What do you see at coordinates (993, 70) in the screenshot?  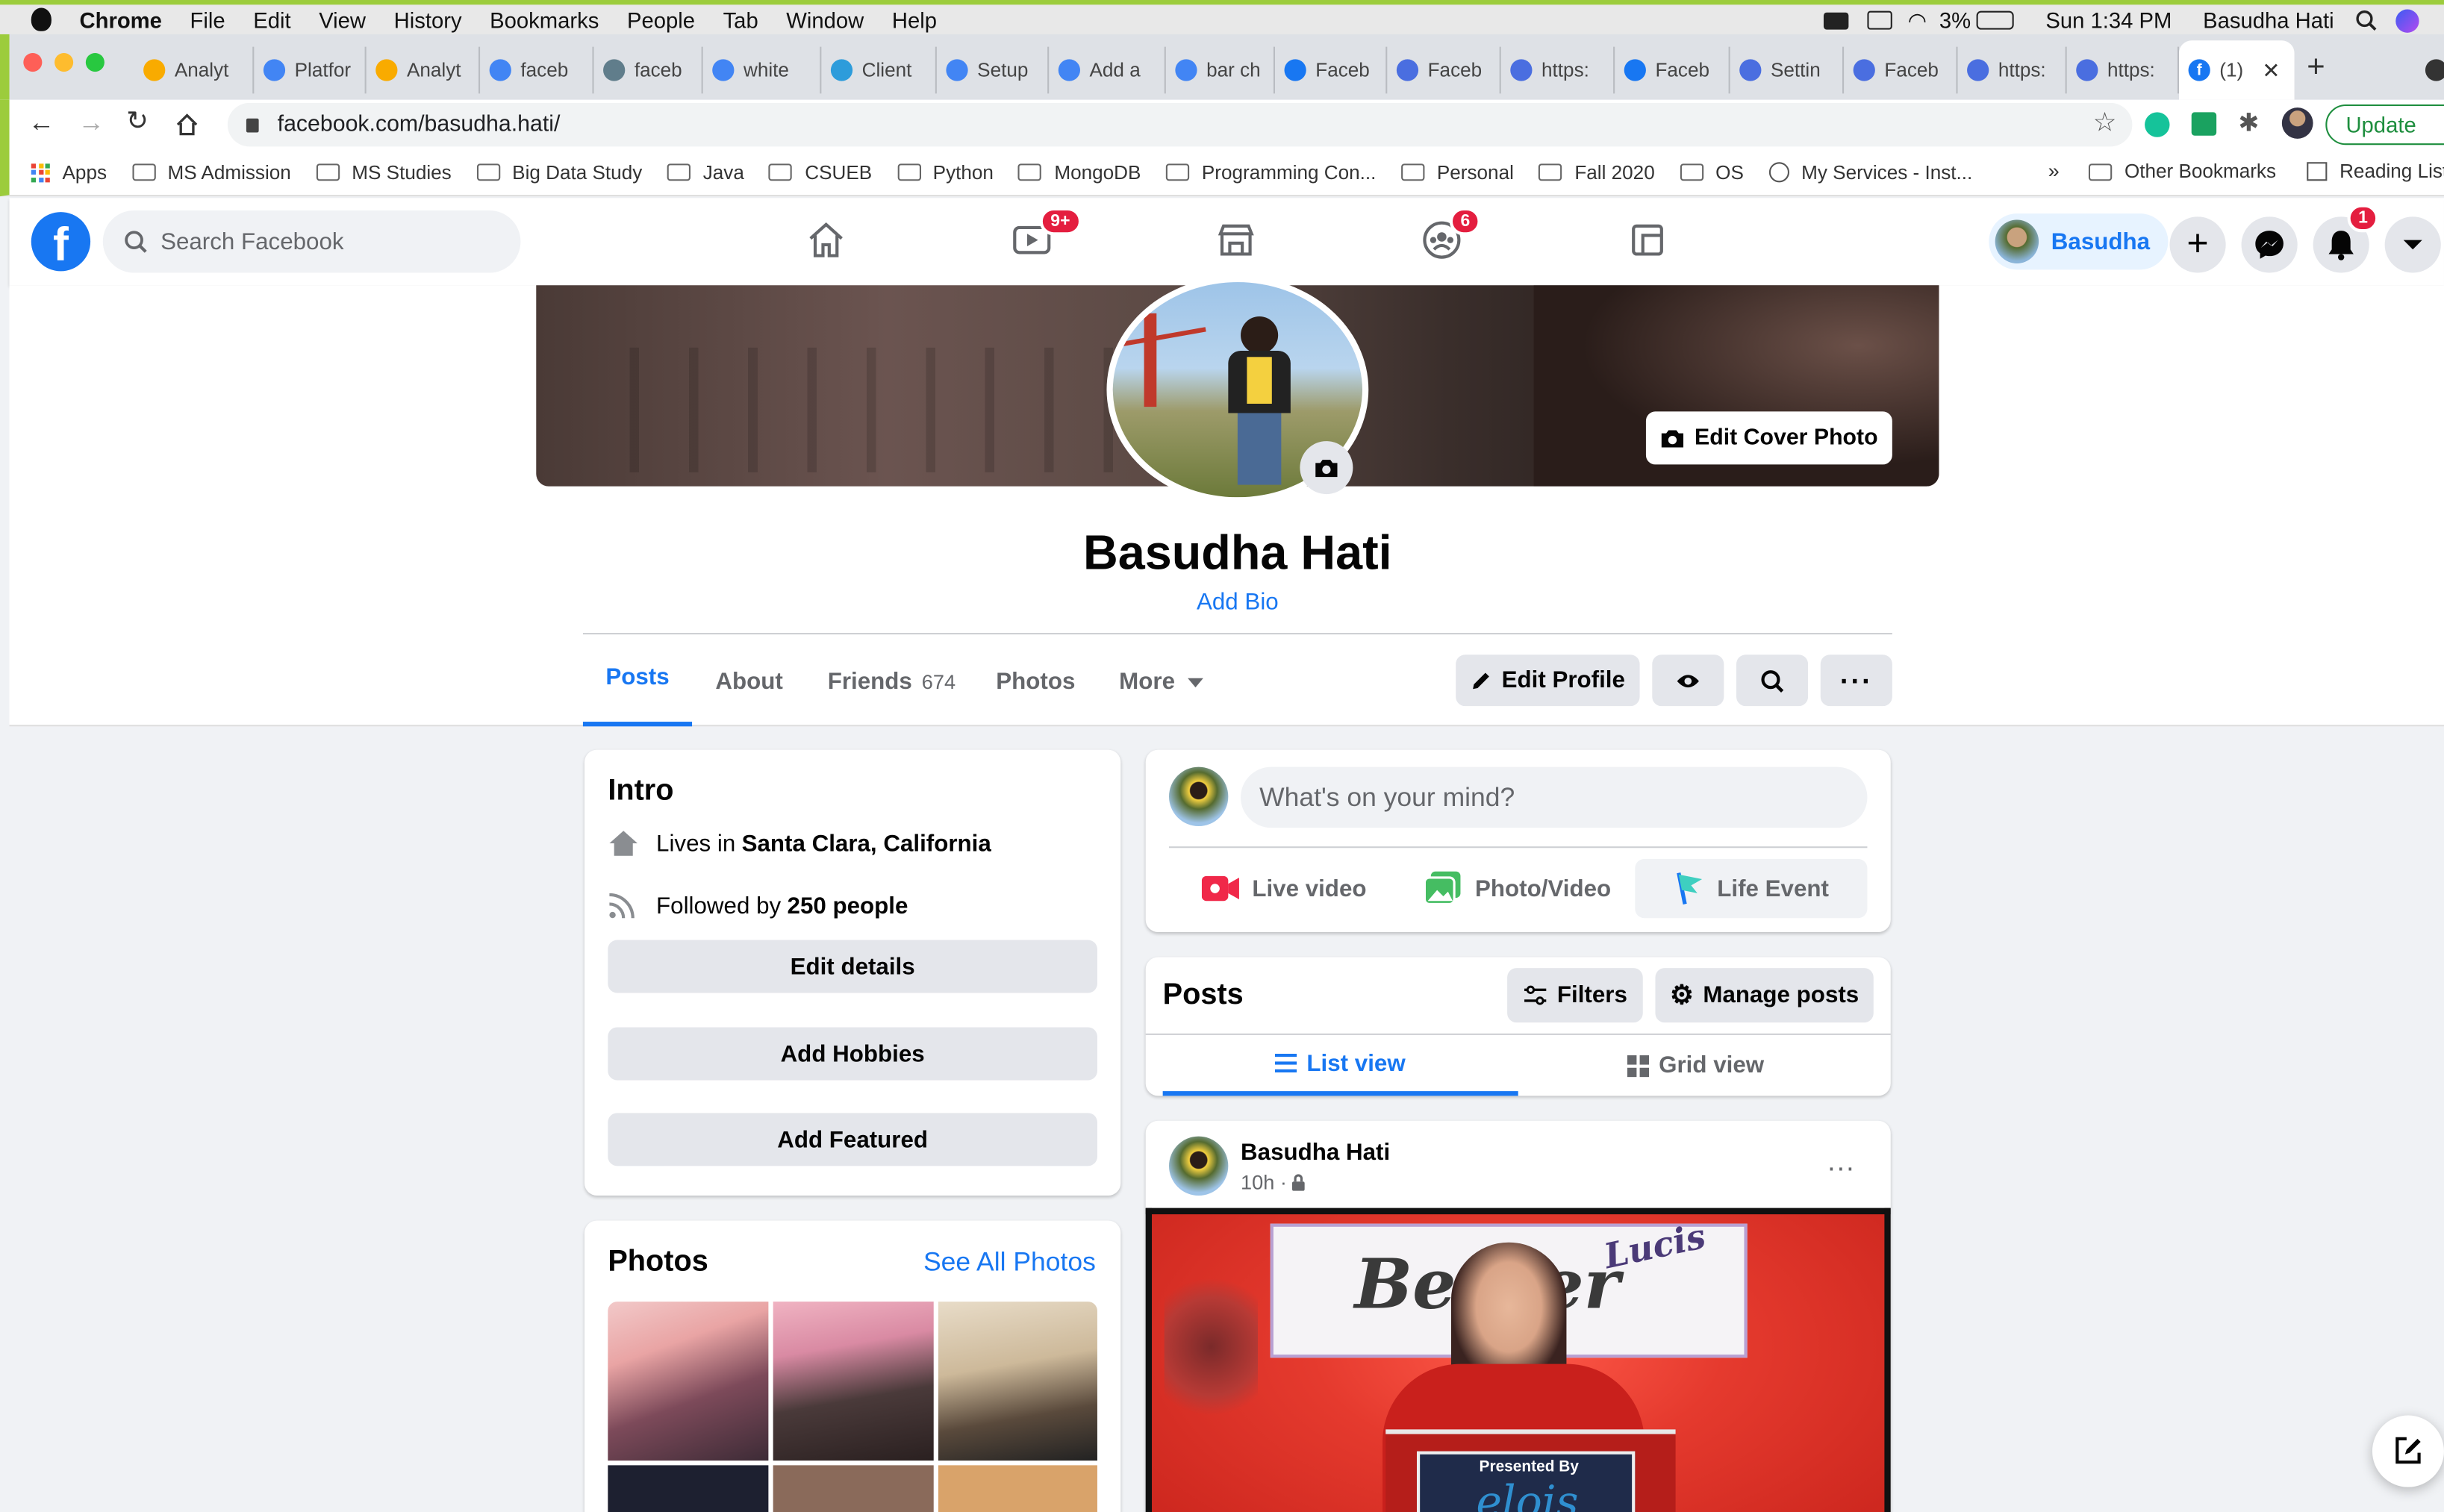 I see `tab-7: Setup` at bounding box center [993, 70].